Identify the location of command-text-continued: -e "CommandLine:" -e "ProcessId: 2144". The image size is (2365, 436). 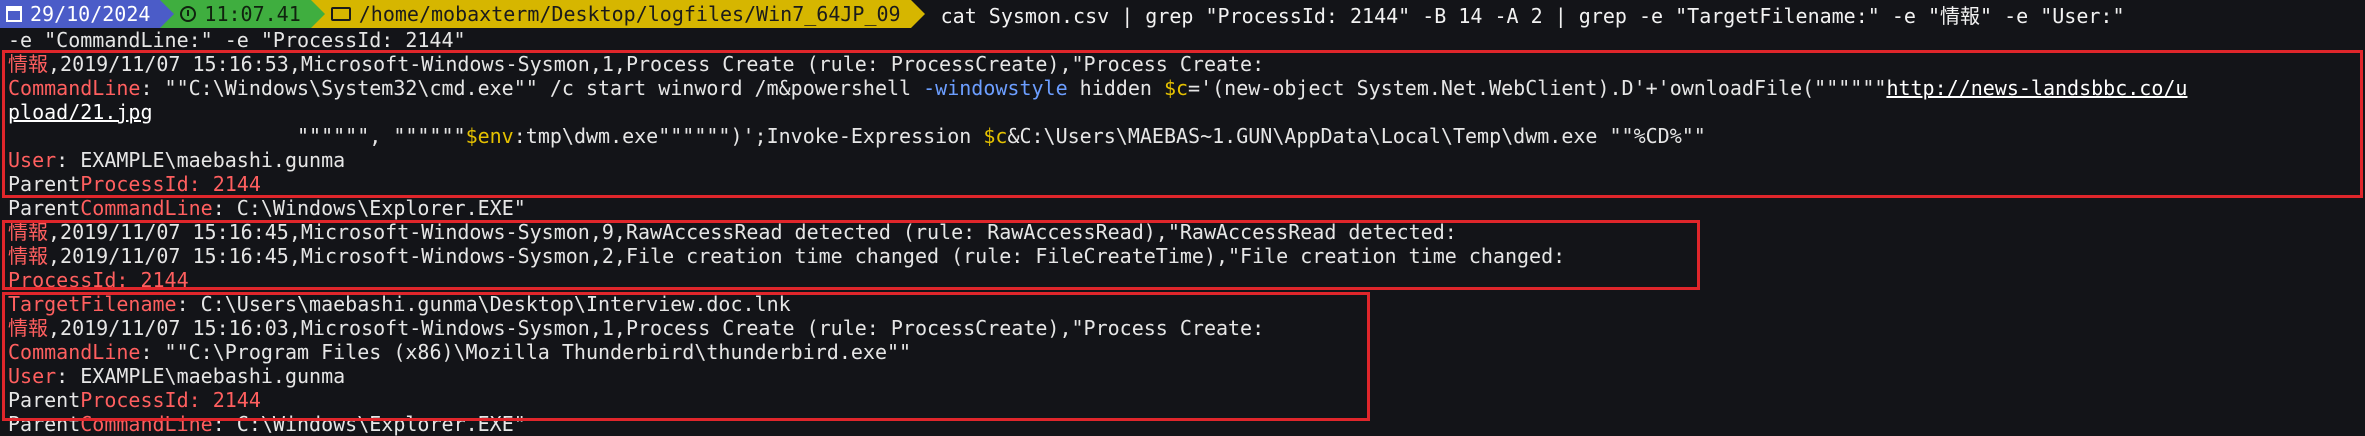
(237, 40).